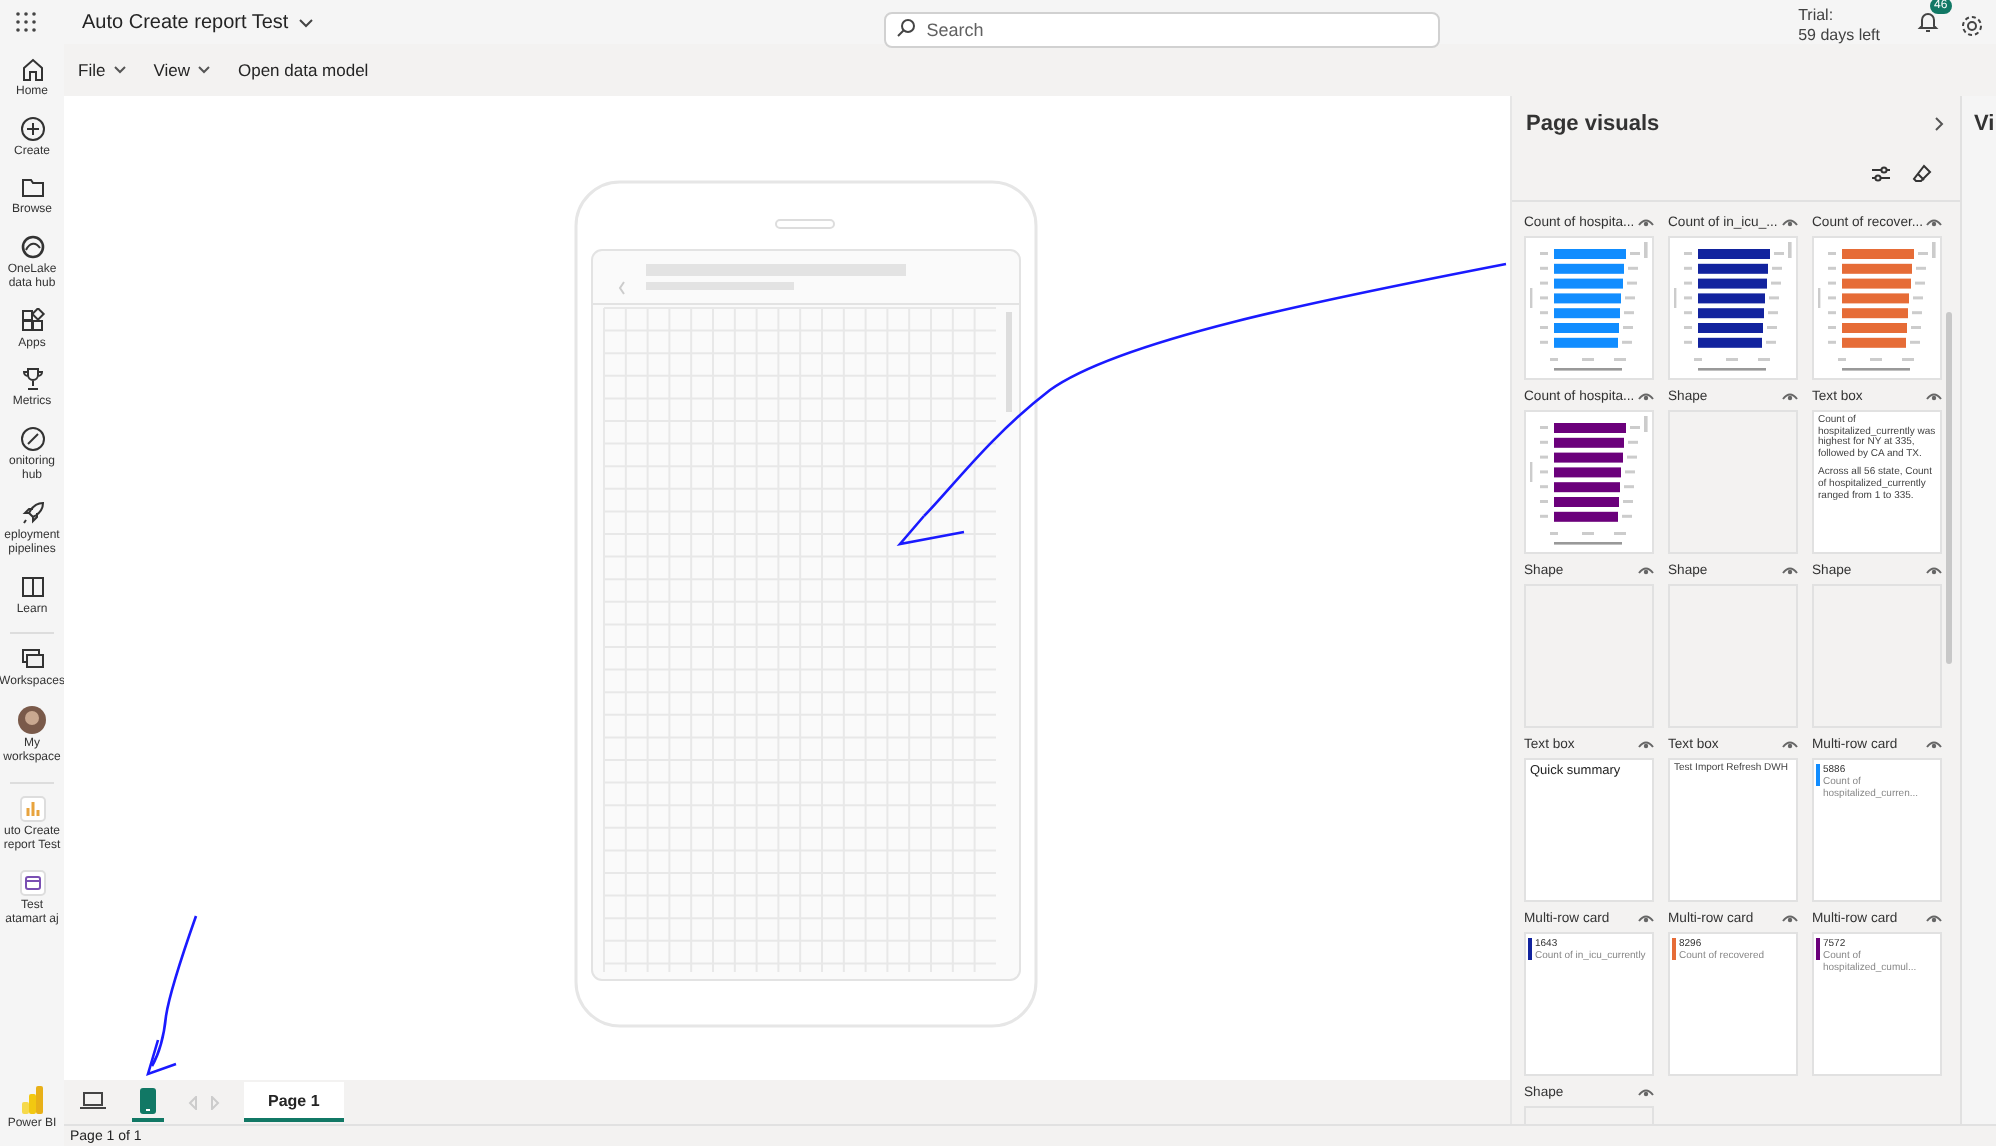 Image resolution: width=1996 pixels, height=1146 pixels. Describe the element at coordinates (32, 586) in the screenshot. I see `book-icon` at that location.